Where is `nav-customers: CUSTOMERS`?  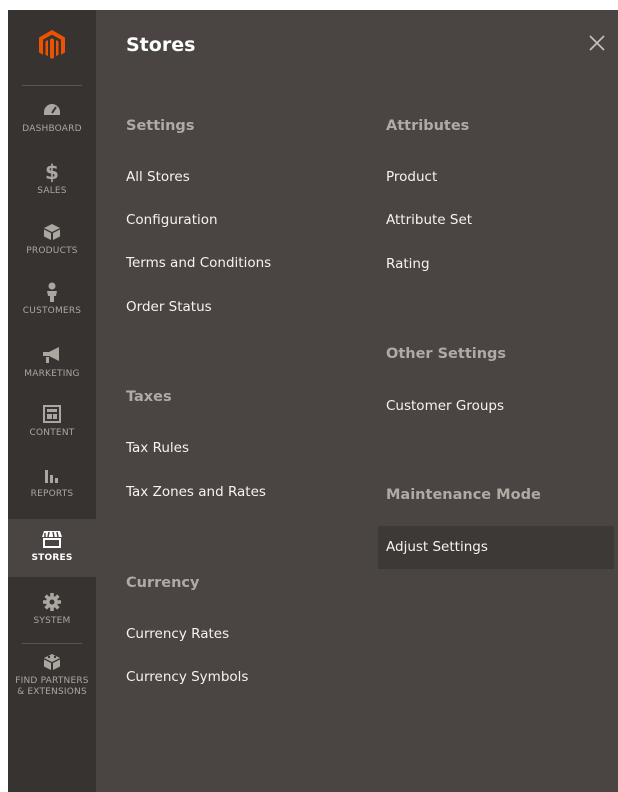
nav-customers: CUSTOMERS is located at coordinates (52, 299).